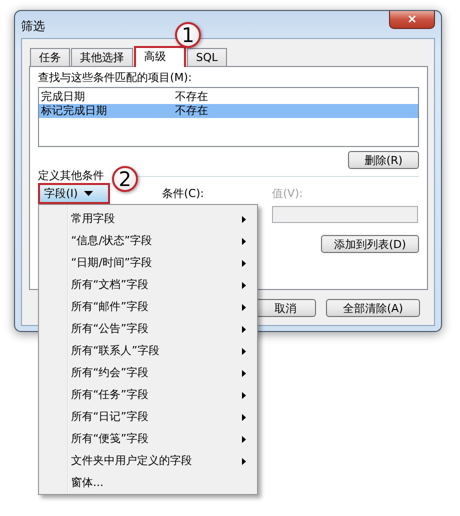  Describe the element at coordinates (383, 160) in the screenshot. I see `delete-button: 删除(R)` at that location.